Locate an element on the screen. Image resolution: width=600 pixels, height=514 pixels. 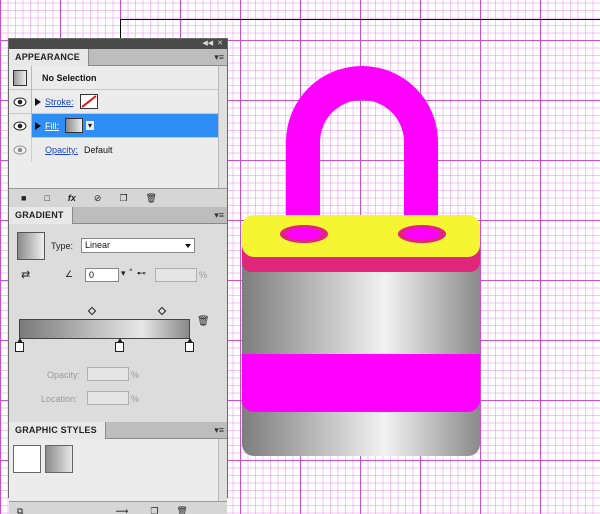
appearance-scrollbar is located at coordinates (222, 127).